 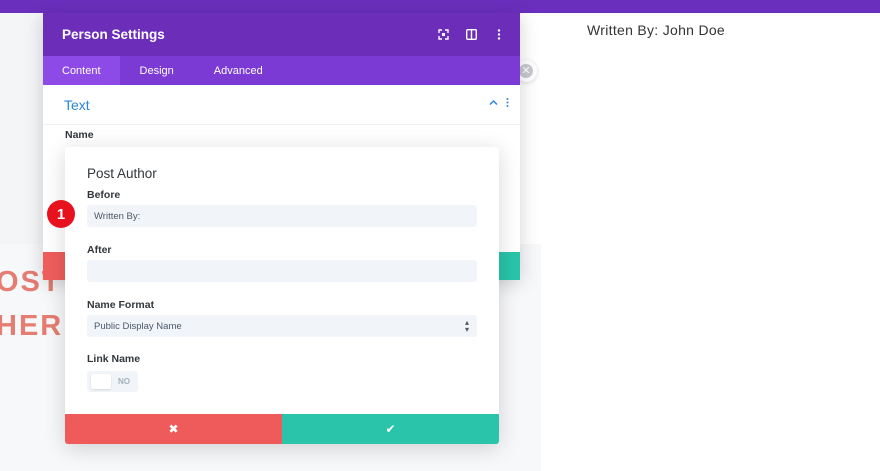 I want to click on page-top-bar, so click(x=440, y=6).